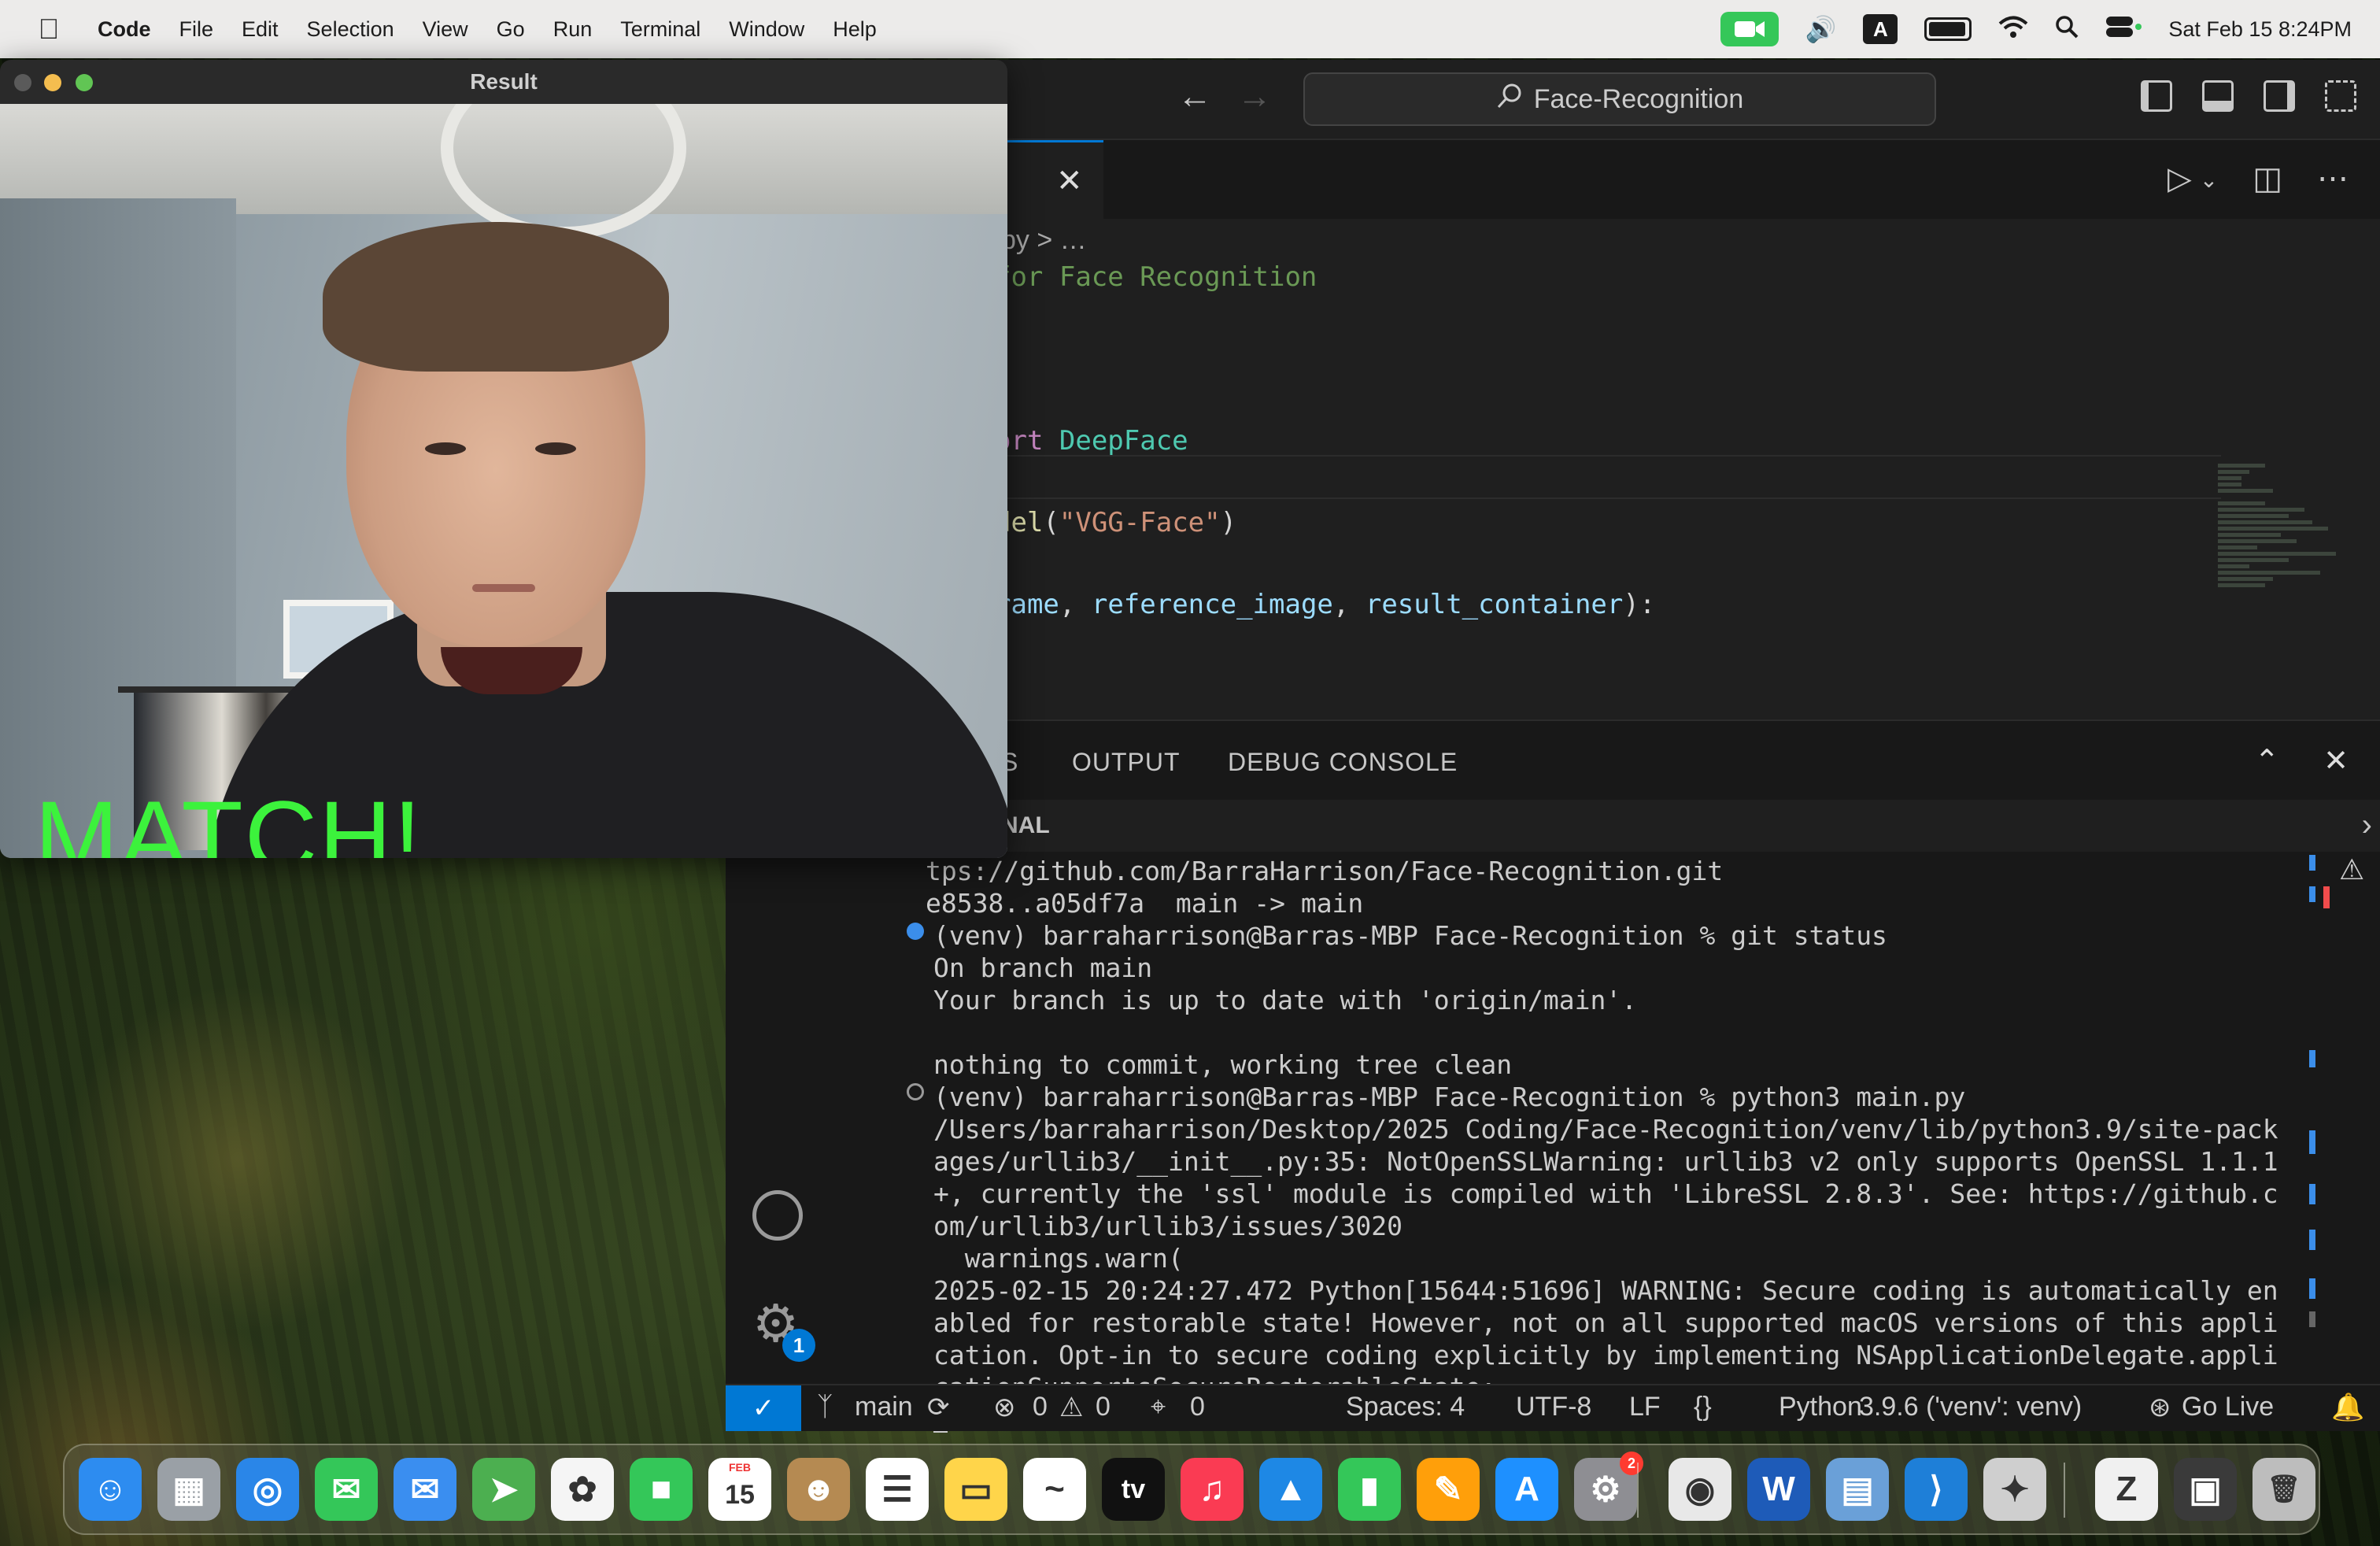  Describe the element at coordinates (916, 931) in the screenshot. I see `command-success-dot-icon` at that location.